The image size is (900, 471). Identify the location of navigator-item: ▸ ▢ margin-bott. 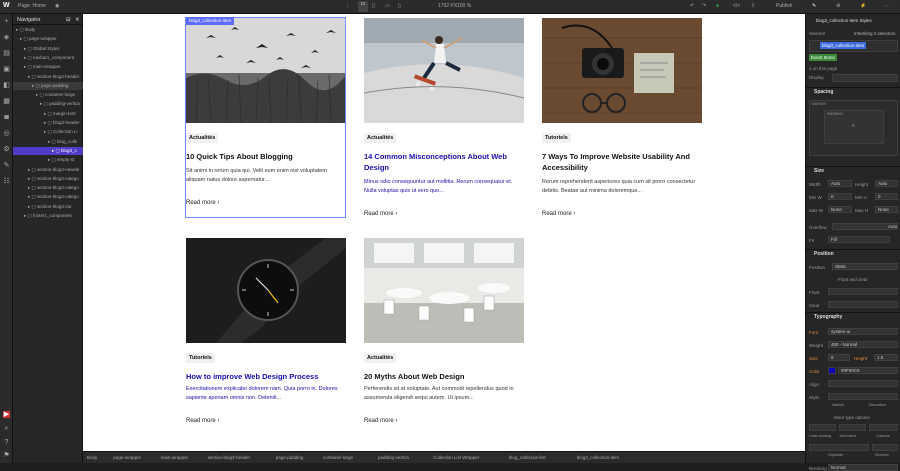
(48, 114).